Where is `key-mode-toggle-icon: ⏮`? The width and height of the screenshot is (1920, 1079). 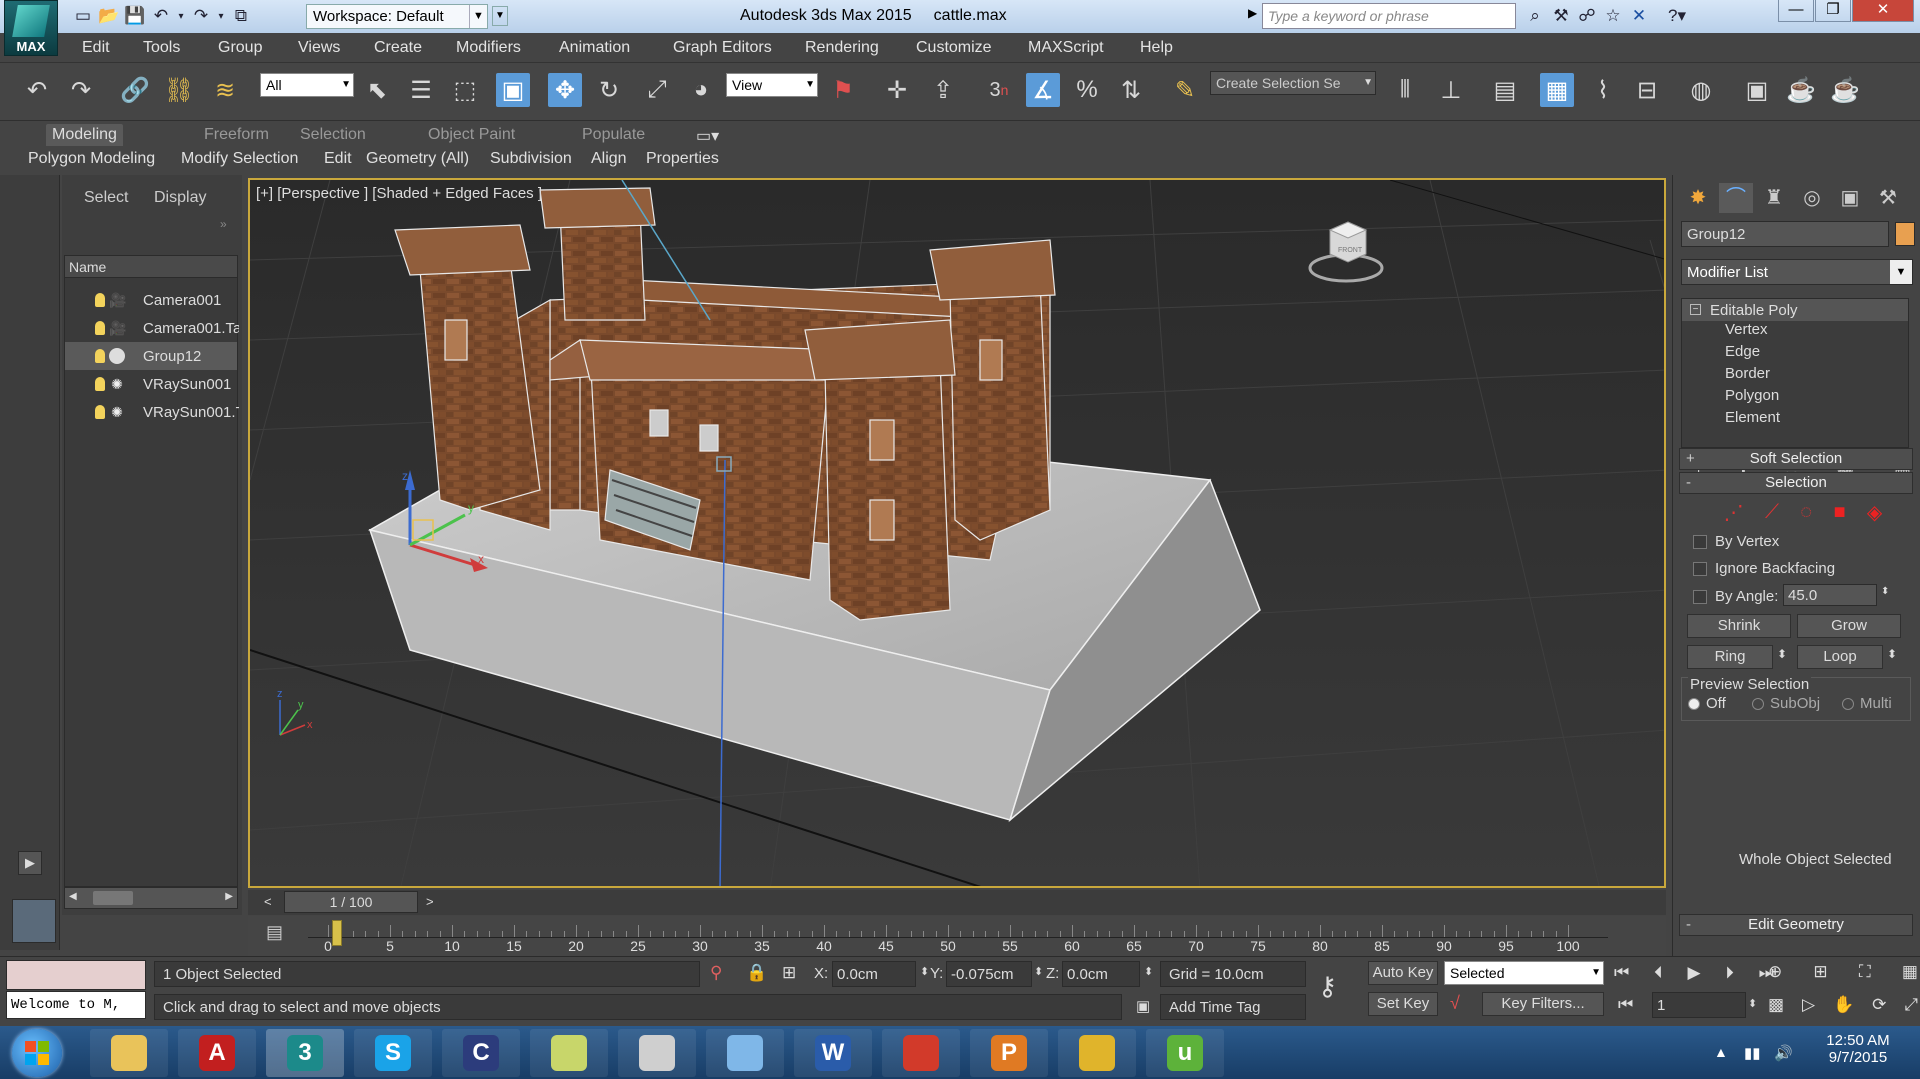 key-mode-toggle-icon: ⏮ is located at coordinates (1625, 1005).